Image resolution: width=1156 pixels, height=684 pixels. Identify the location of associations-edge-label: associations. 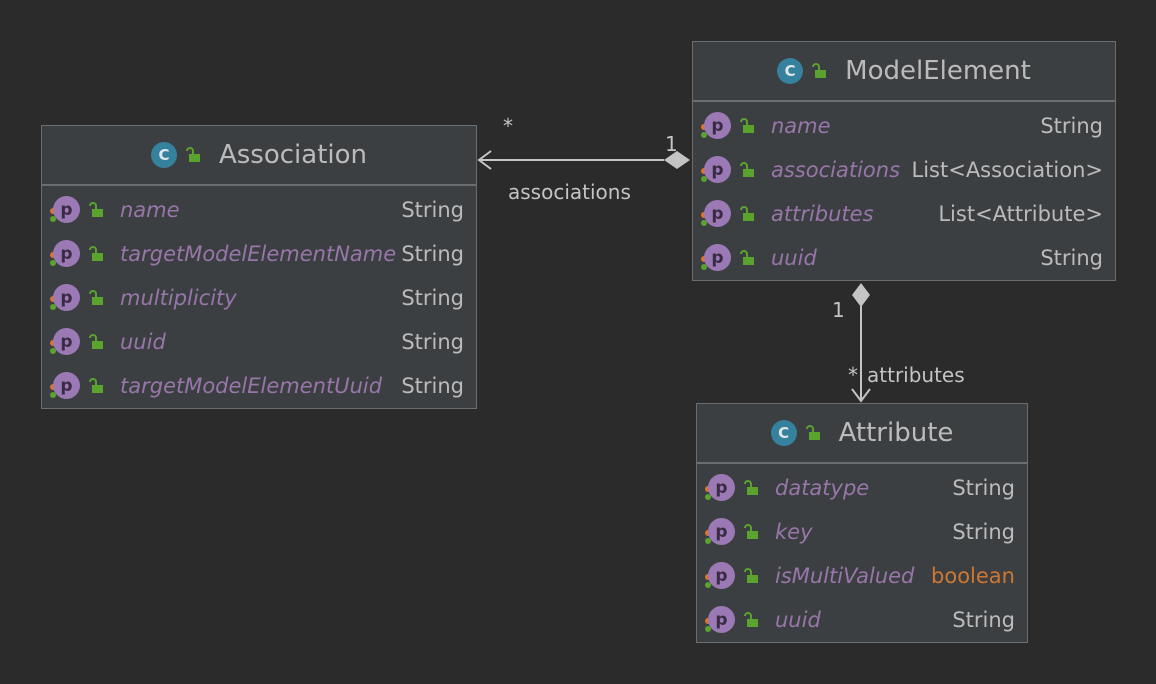
(569, 192).